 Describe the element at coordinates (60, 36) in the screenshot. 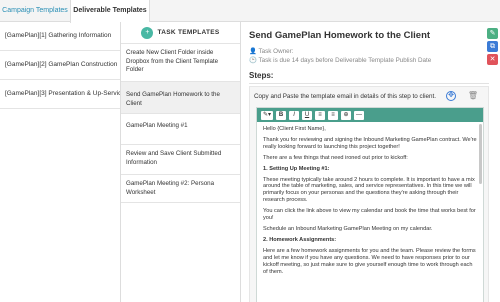

I see `phase-item: [GamePlan][1] Gathering Information` at that location.